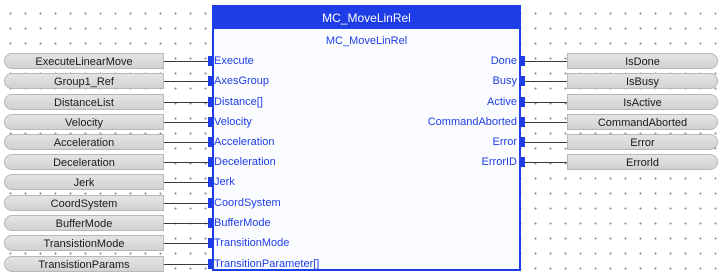  Describe the element at coordinates (503, 61) in the screenshot. I see `output-pin-done: Done` at that location.